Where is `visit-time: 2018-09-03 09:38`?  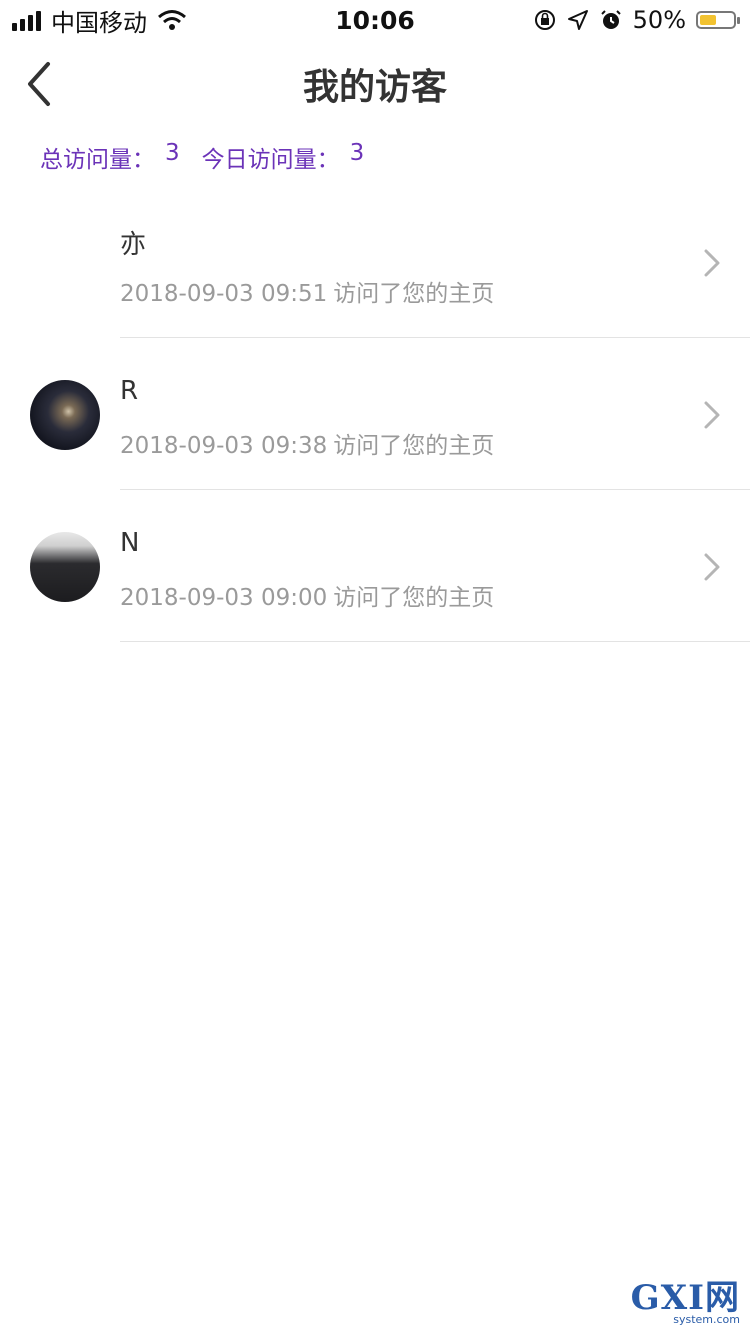 visit-time: 2018-09-03 09:38 is located at coordinates (224, 446).